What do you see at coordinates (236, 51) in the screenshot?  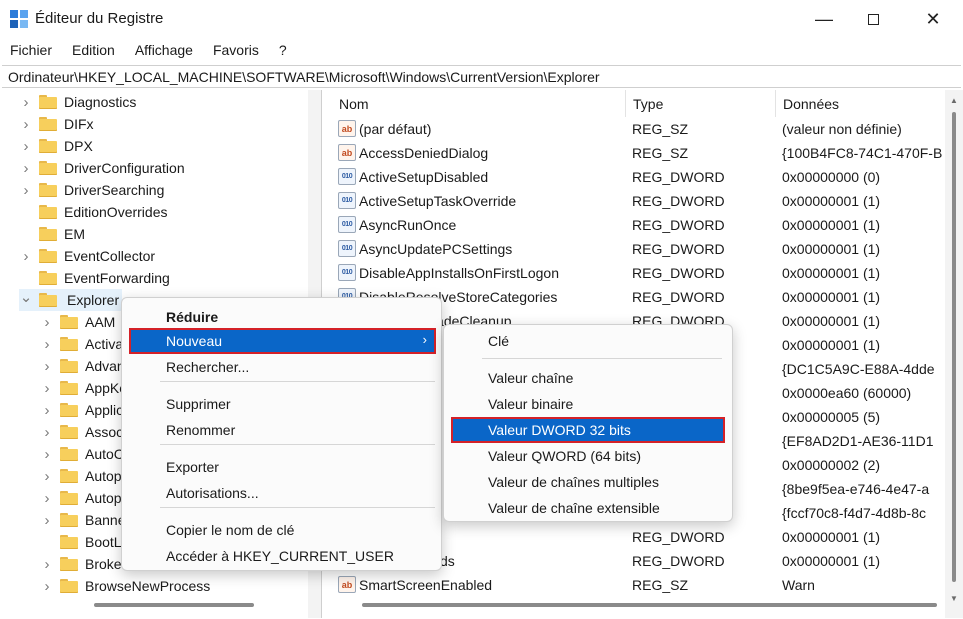 I see `menu-favoris: Favoris` at bounding box center [236, 51].